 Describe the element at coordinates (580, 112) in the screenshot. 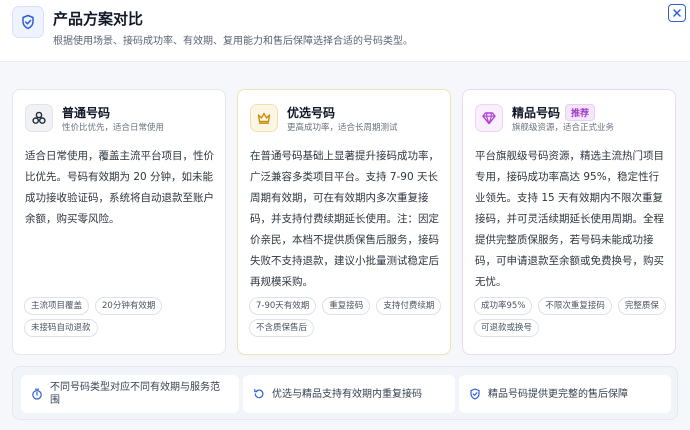

I see `recommended-badge: 推荐` at that location.